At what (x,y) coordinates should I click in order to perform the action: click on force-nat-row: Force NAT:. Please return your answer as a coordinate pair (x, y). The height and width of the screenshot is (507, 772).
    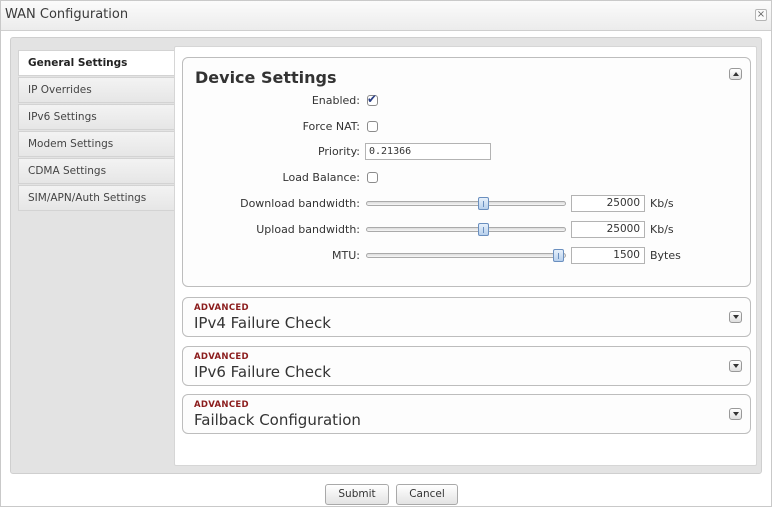
    Looking at the image, I should click on (271, 127).